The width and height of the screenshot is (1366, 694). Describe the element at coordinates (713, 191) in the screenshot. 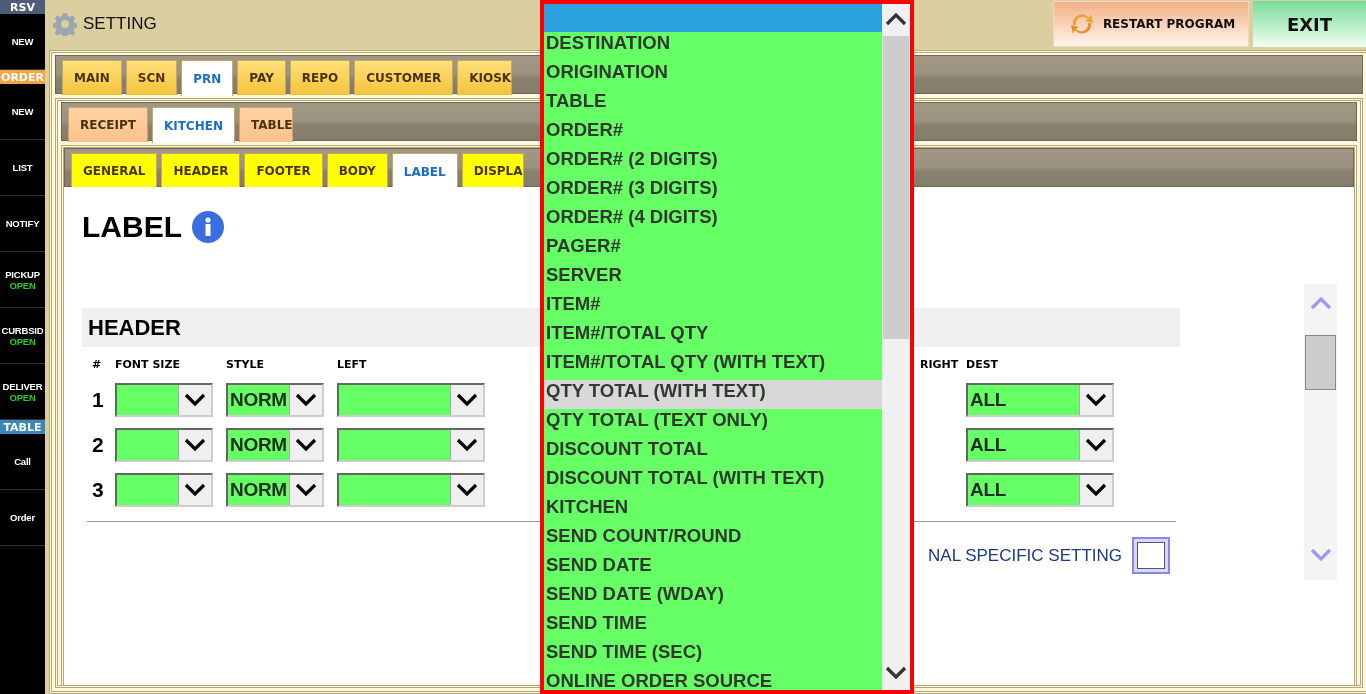

I see `list-option: ORDER# (3 DIGITS)` at that location.